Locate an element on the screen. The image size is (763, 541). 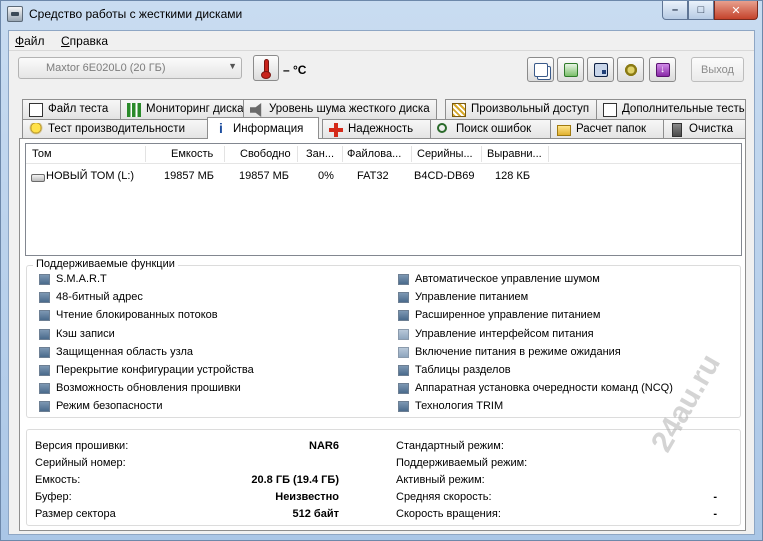
tab-performance: Тест производительности is located at coordinates (115, 129).